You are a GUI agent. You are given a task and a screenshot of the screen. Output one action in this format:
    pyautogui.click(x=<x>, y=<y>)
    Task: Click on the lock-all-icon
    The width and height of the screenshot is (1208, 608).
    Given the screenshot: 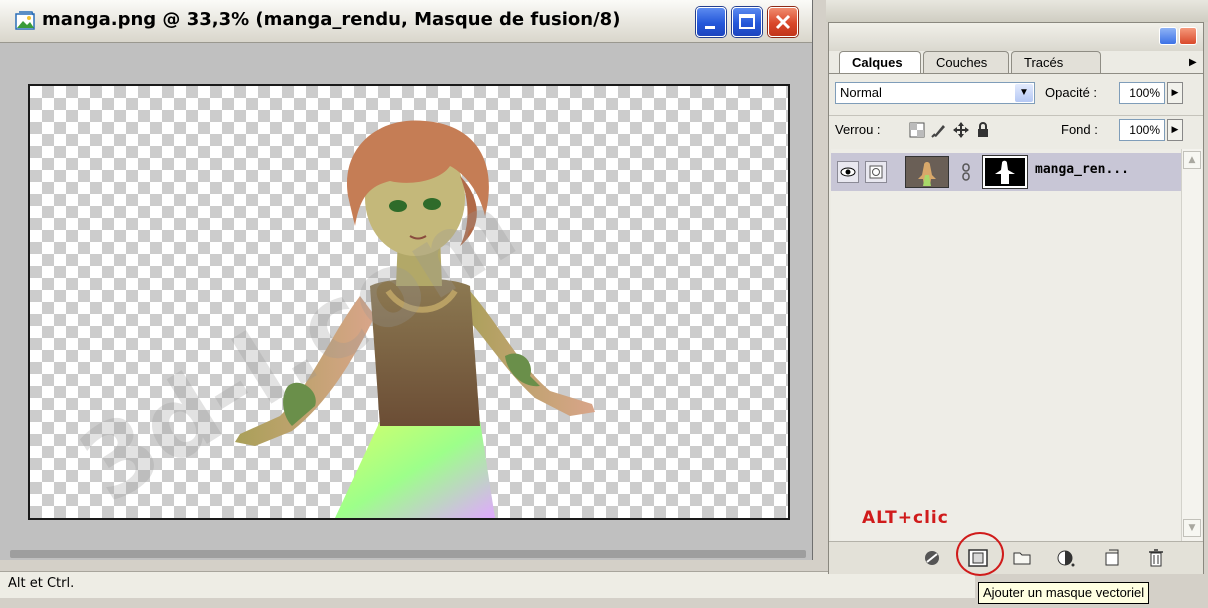 What is the action you would take?
    pyautogui.click(x=983, y=130)
    